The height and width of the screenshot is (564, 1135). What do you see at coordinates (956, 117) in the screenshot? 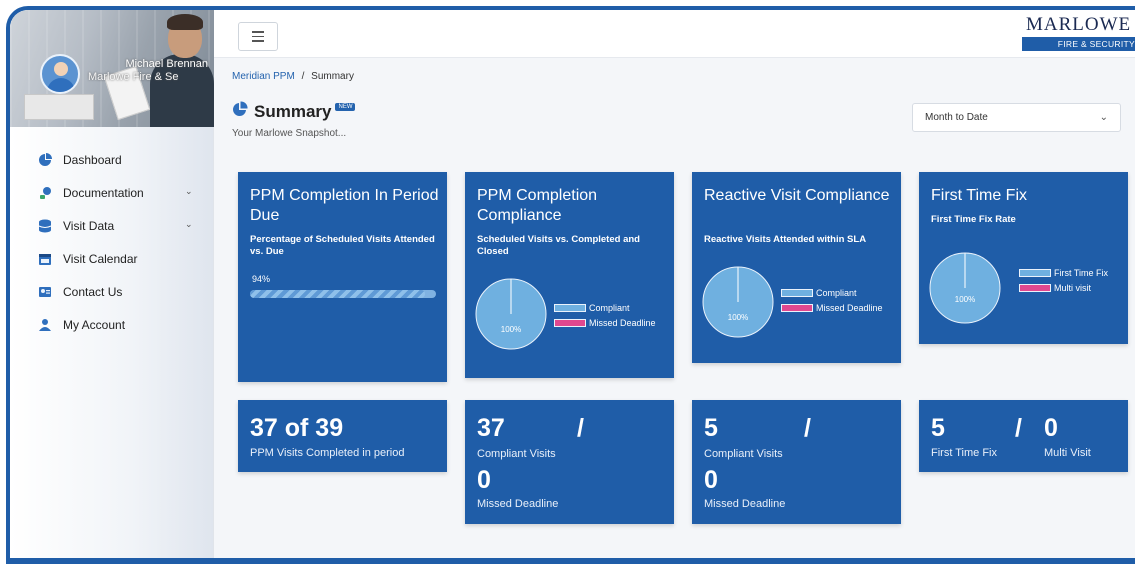
I see `period-select-value: Month to Date` at bounding box center [956, 117].